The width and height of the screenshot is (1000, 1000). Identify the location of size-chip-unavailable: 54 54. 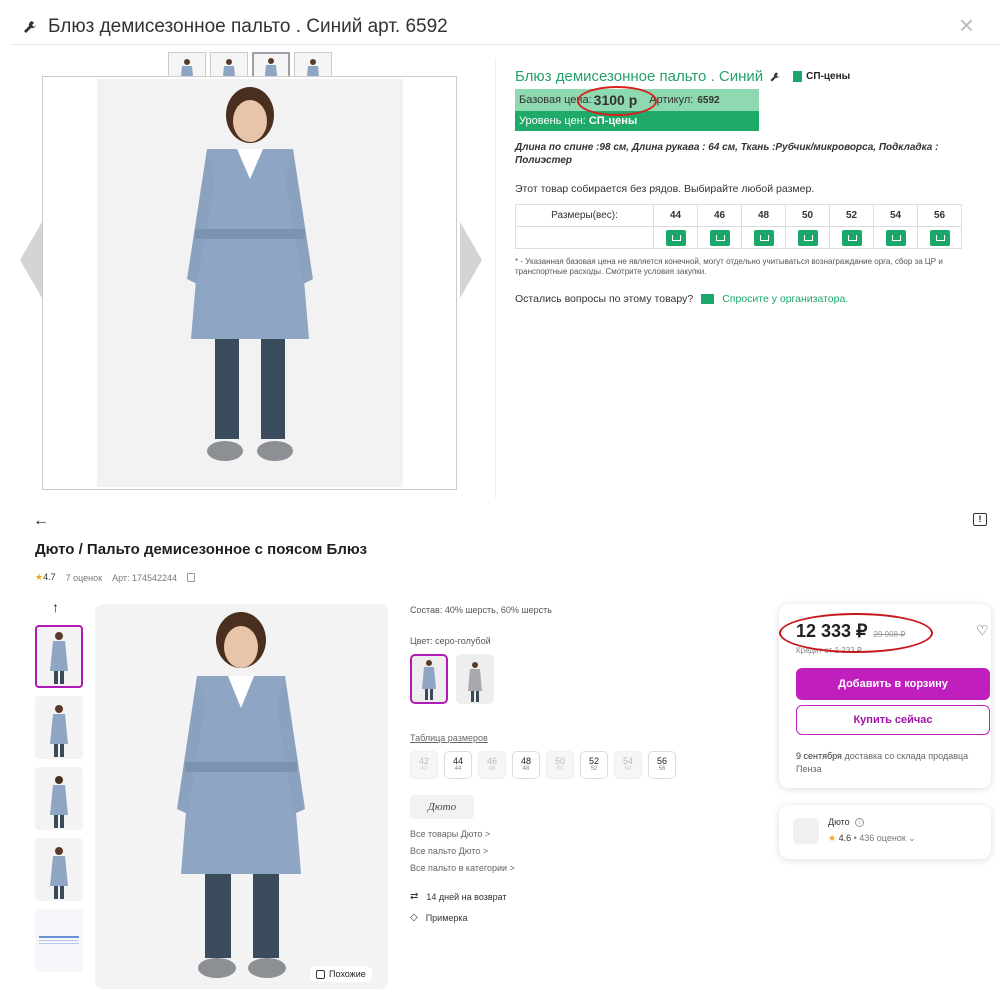
(628, 765).